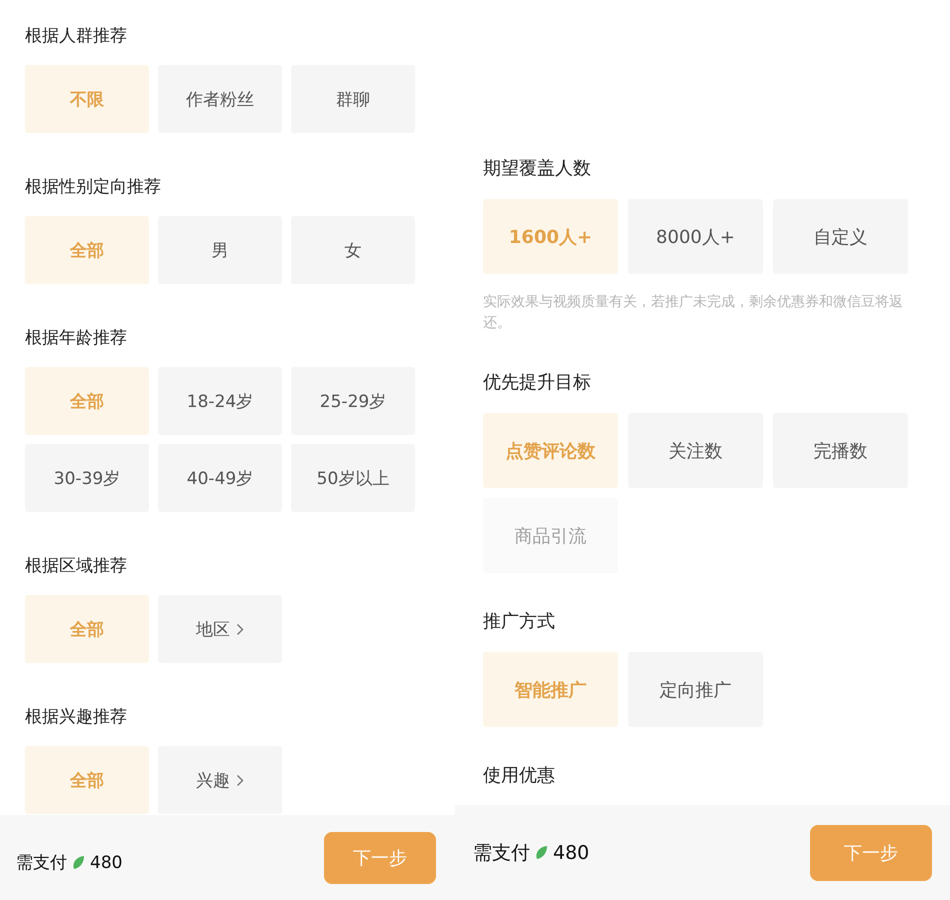 The height and width of the screenshot is (900, 950). Describe the element at coordinates (220, 99) in the screenshot. I see `option-button: 作者粉丝` at that location.